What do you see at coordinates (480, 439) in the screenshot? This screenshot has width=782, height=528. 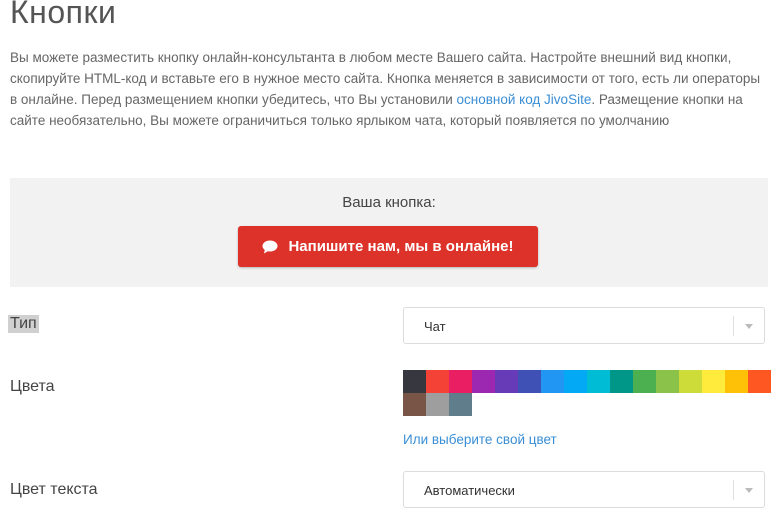 I see `custom-color-link: Или выберите свой цвет` at bounding box center [480, 439].